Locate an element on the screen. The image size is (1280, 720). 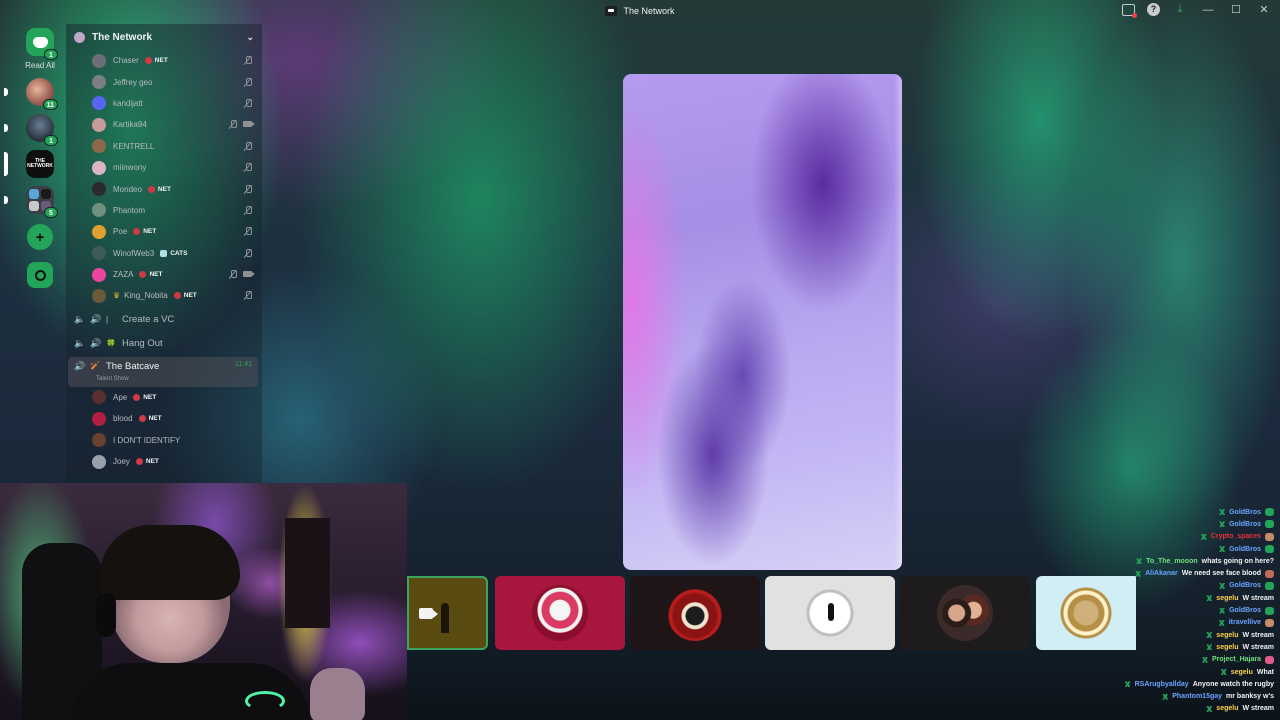
voice-channel: 🔈 🔊 🍀 Hang Out is located at coordinates (164, 344).